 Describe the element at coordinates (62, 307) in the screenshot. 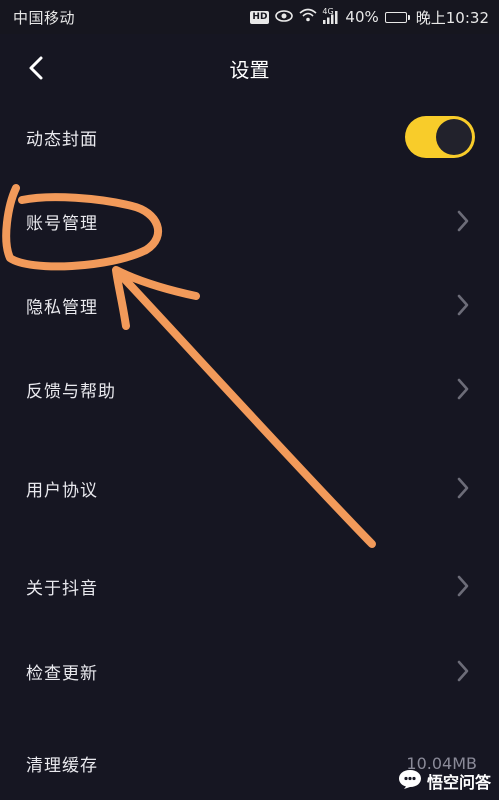

I see `setting-label: 隐私管理` at that location.